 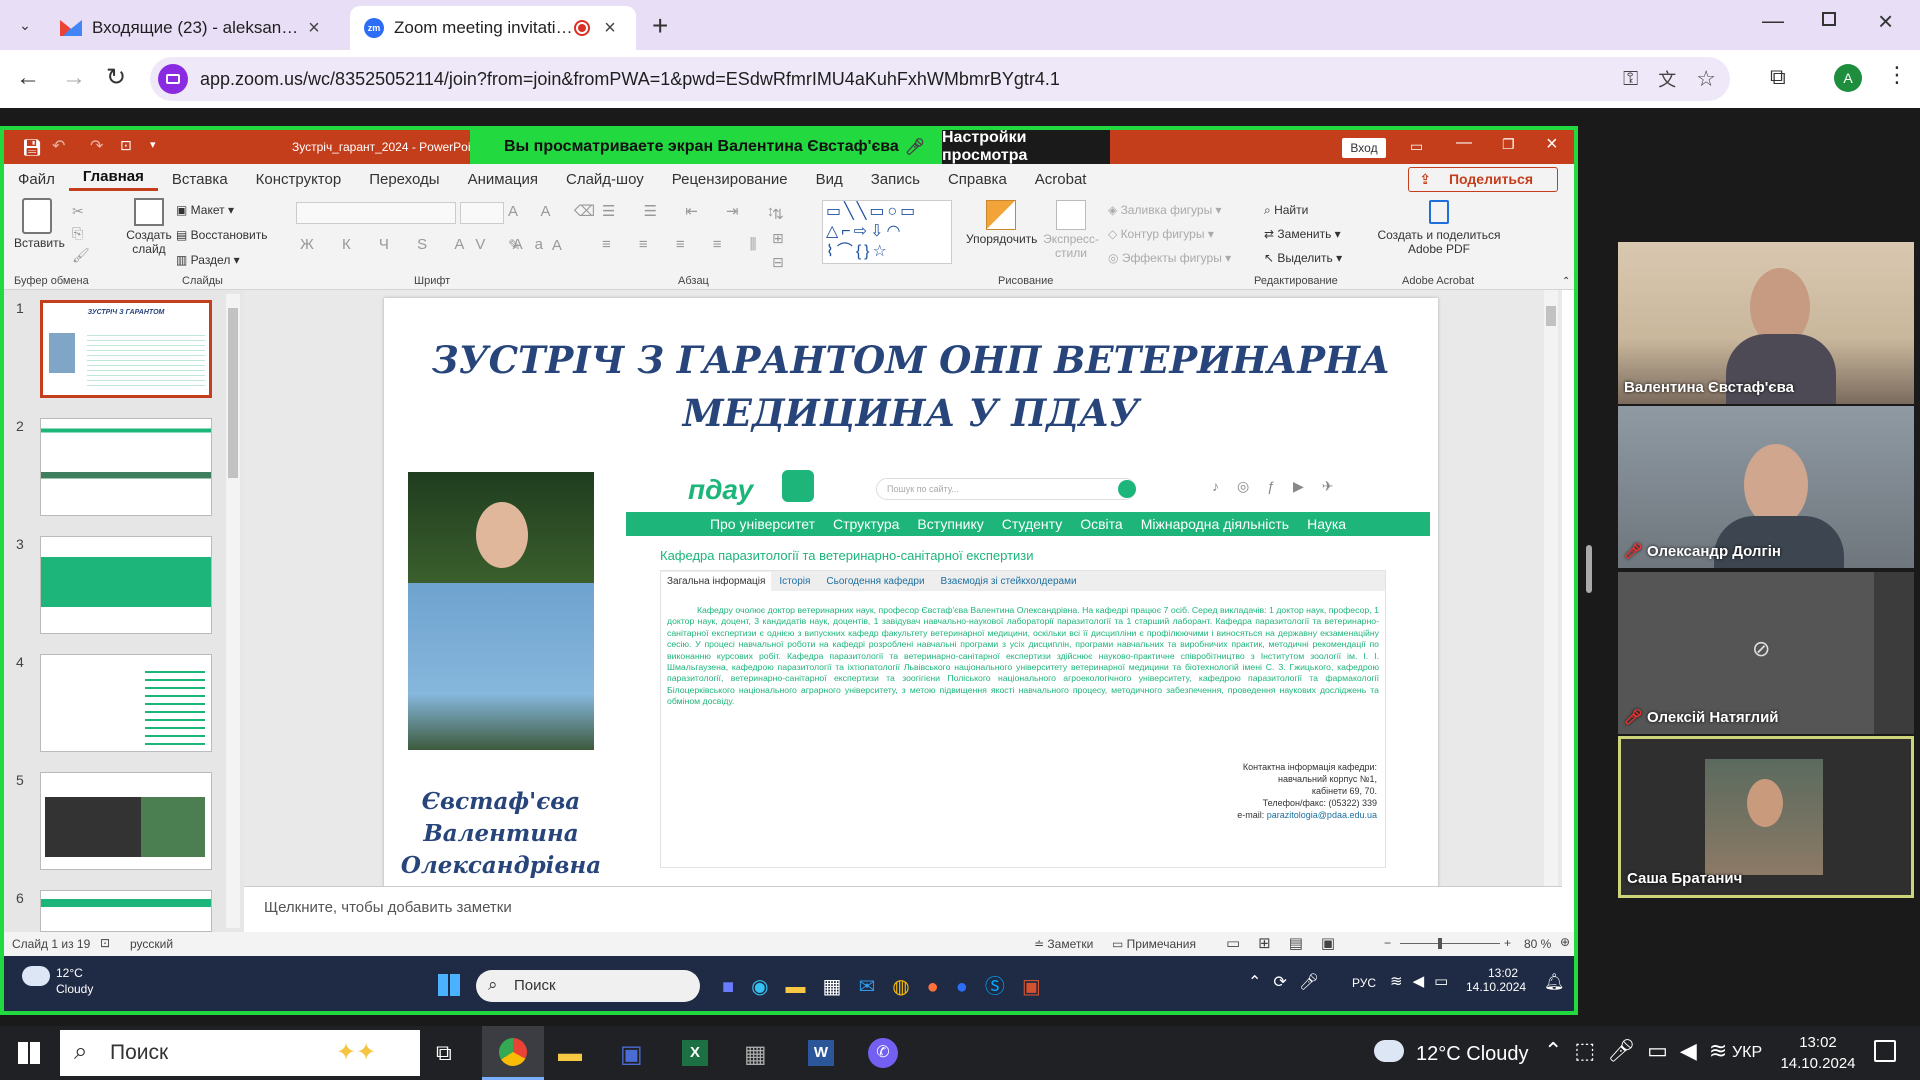 I want to click on star-icon: ☆, so click(x=1706, y=79).